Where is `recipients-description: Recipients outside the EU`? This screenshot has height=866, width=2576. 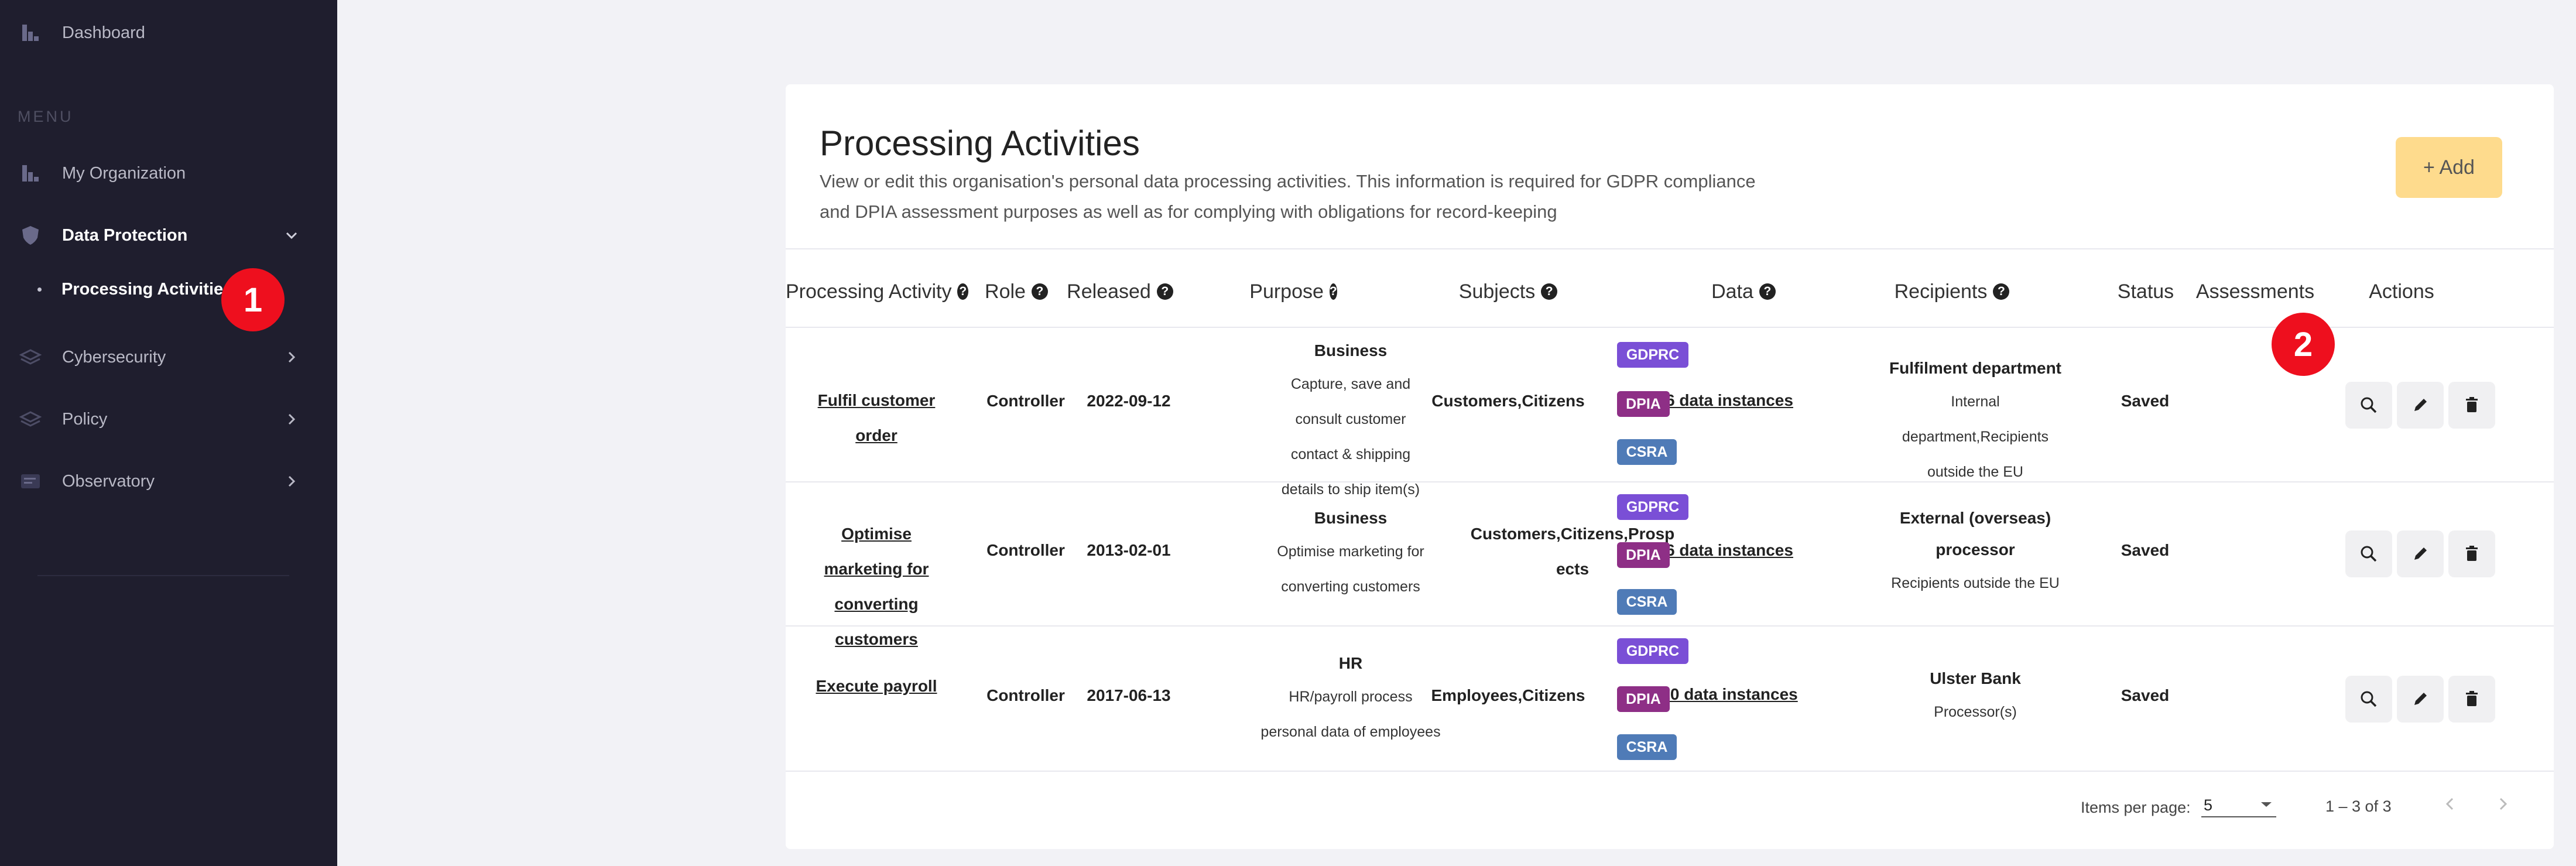 recipients-description: Recipients outside the EU is located at coordinates (1975, 583).